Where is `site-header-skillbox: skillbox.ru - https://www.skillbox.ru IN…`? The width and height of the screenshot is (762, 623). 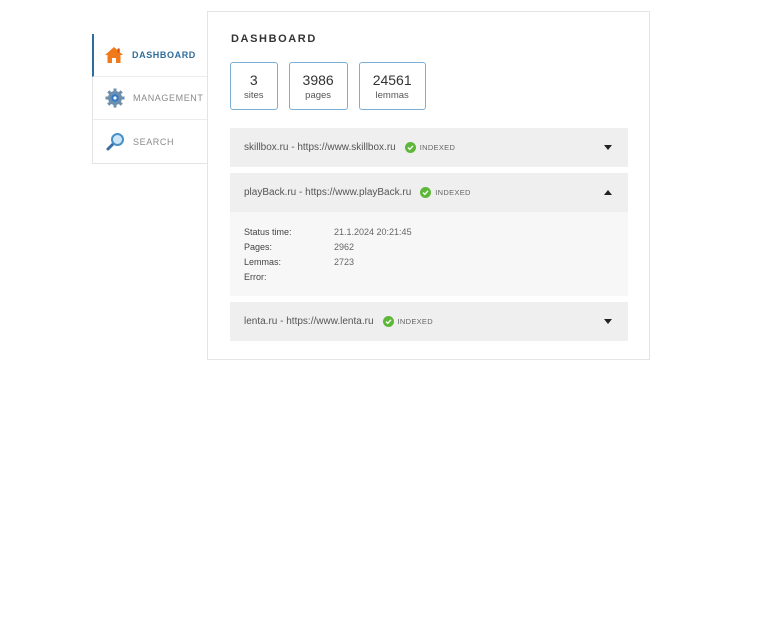
site-header-skillbox: skillbox.ru - https://www.skillbox.ru IN… is located at coordinates (429, 147).